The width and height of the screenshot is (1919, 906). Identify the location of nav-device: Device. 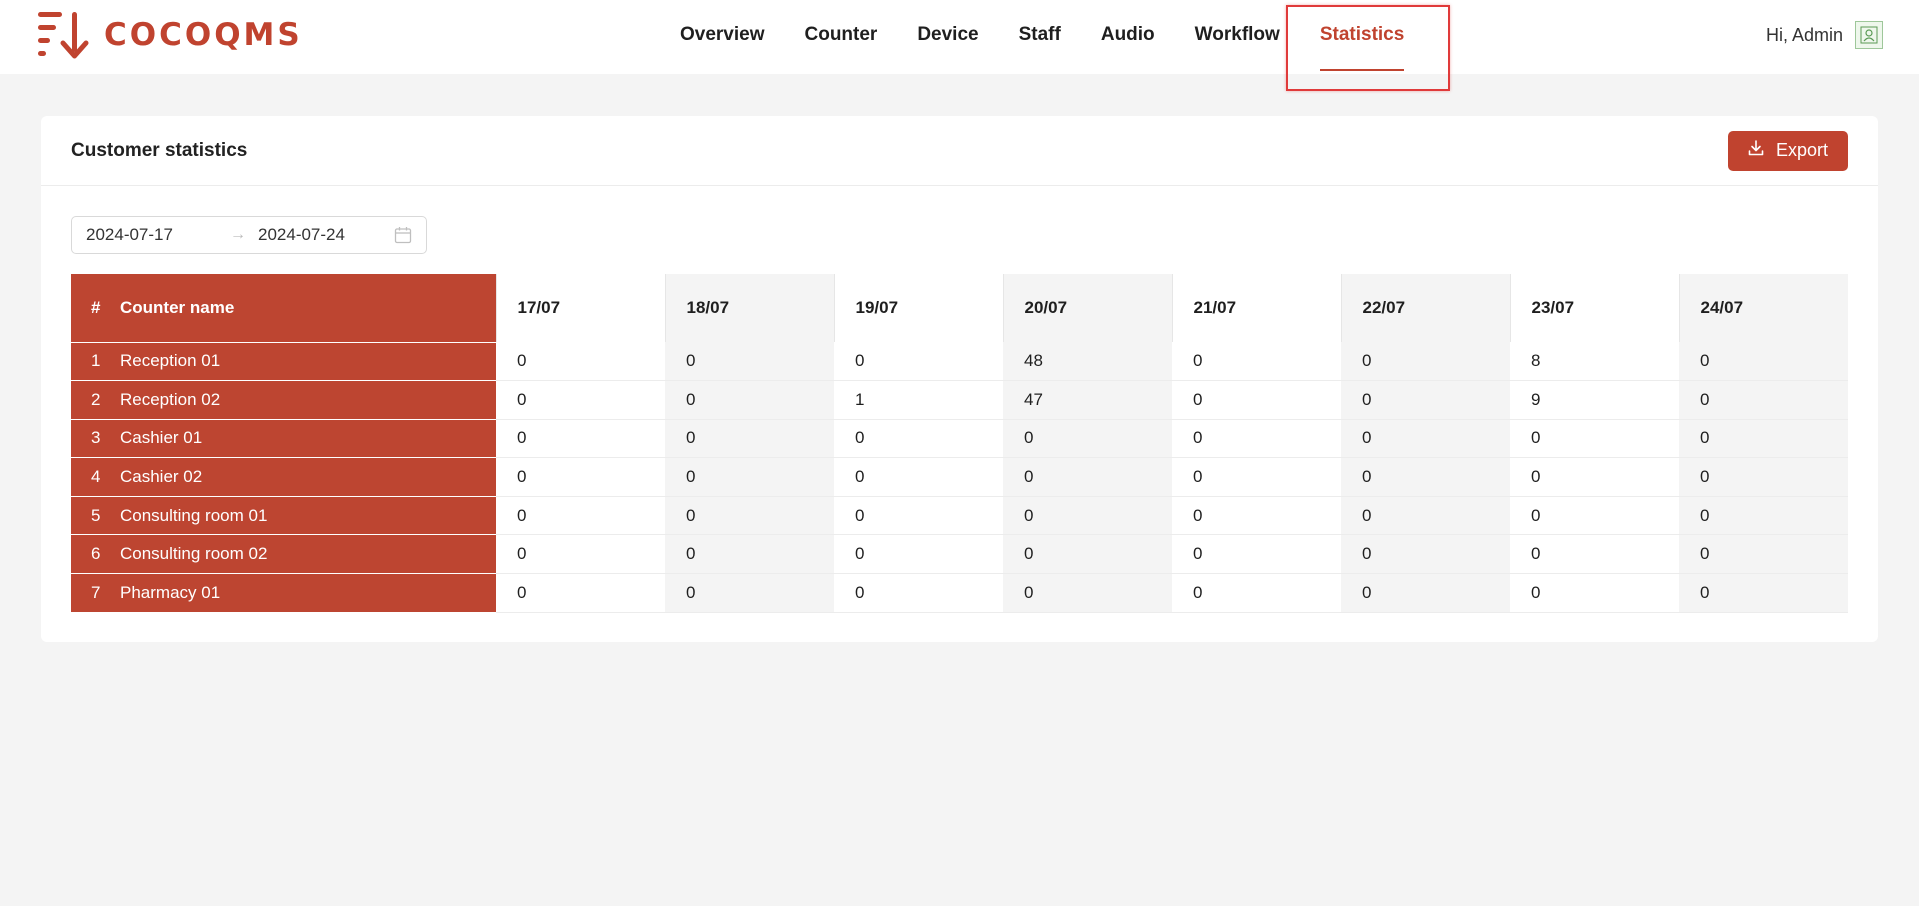
(947, 35).